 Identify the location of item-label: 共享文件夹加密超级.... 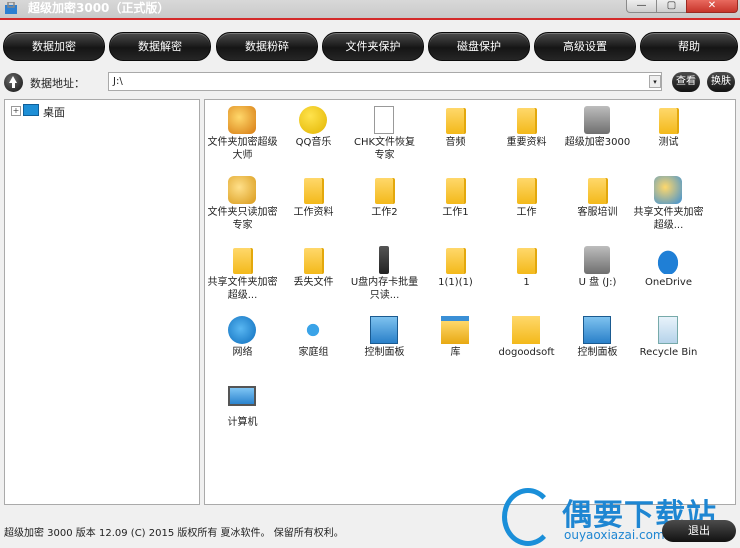
(668, 219).